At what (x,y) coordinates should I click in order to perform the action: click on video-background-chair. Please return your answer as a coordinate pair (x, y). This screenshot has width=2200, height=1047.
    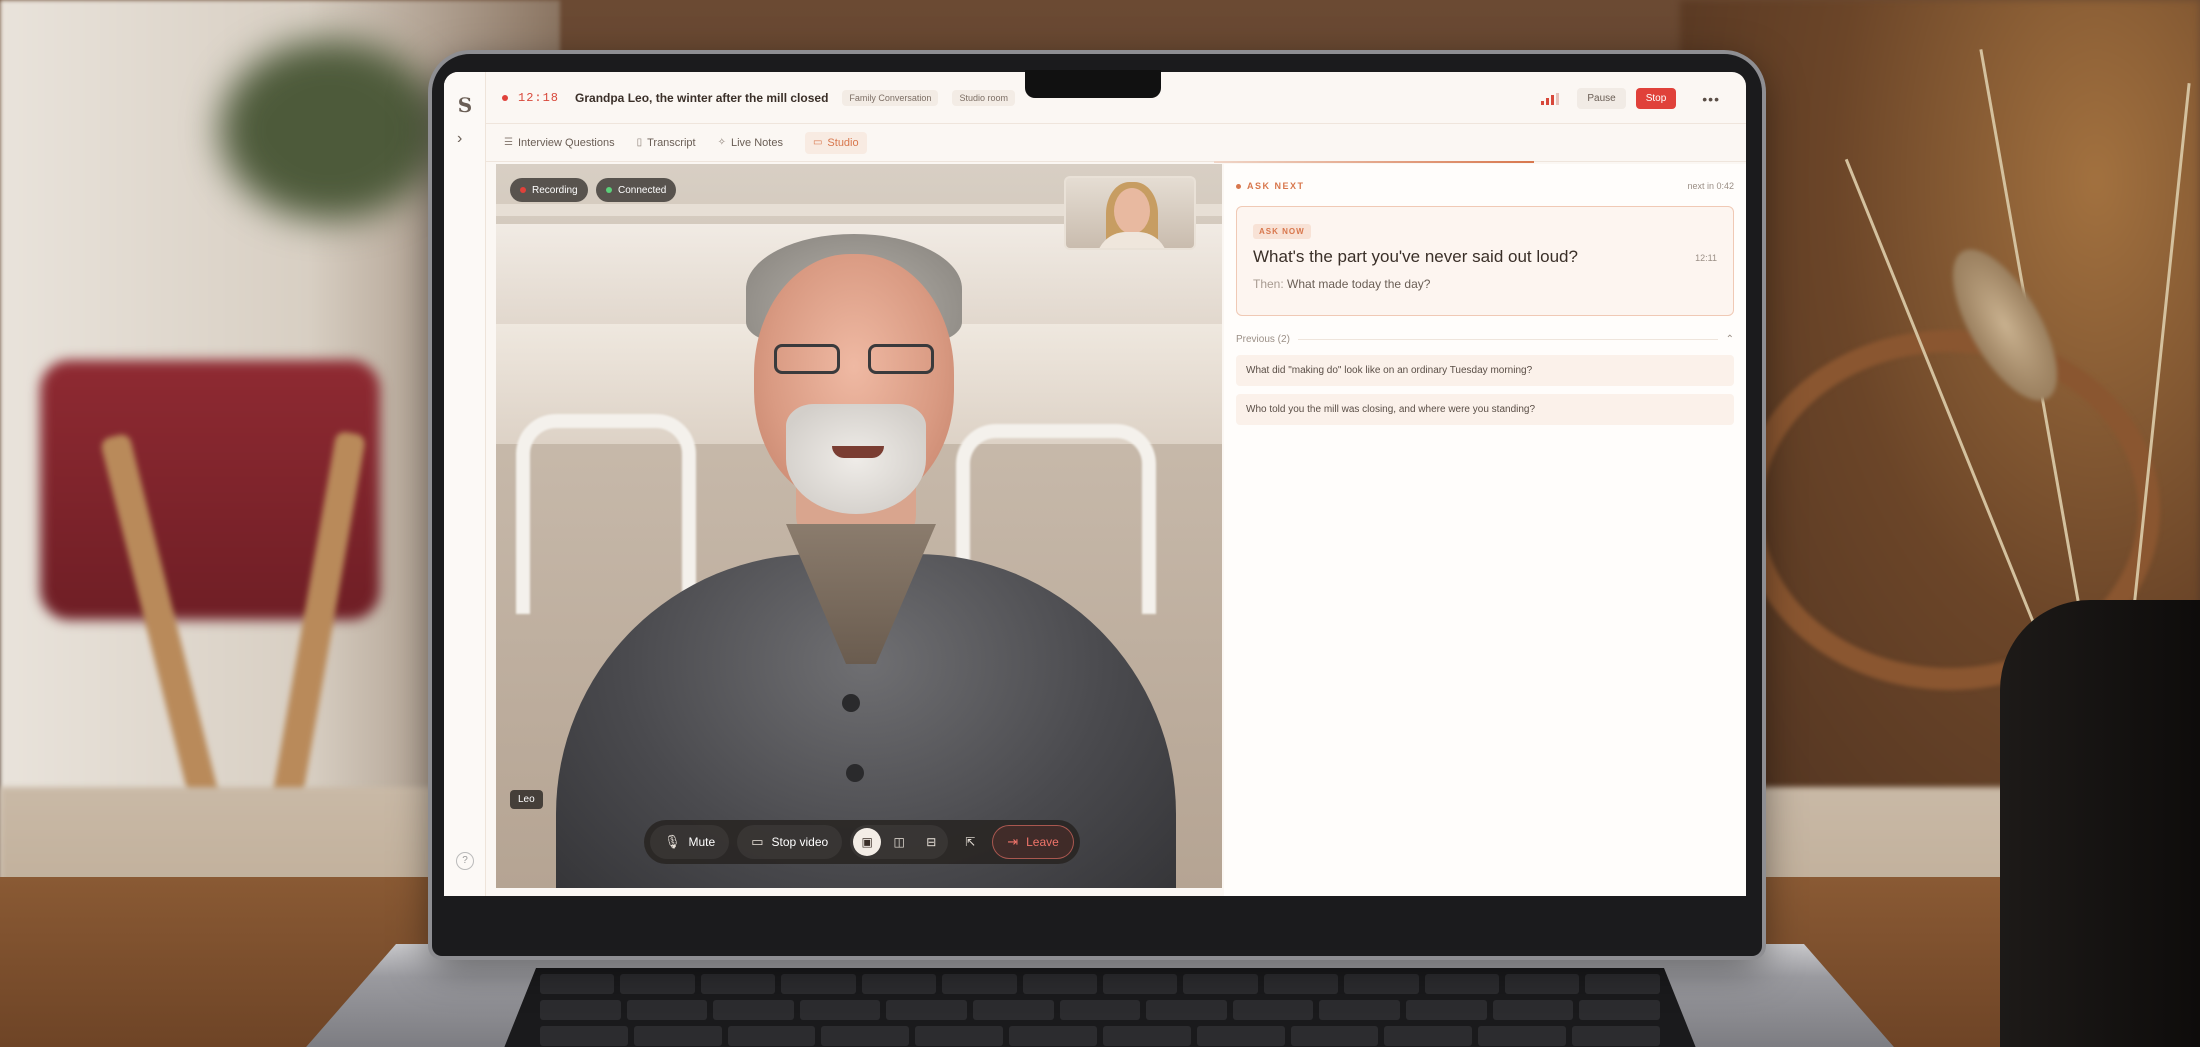
    Looking at the image, I should click on (606, 514).